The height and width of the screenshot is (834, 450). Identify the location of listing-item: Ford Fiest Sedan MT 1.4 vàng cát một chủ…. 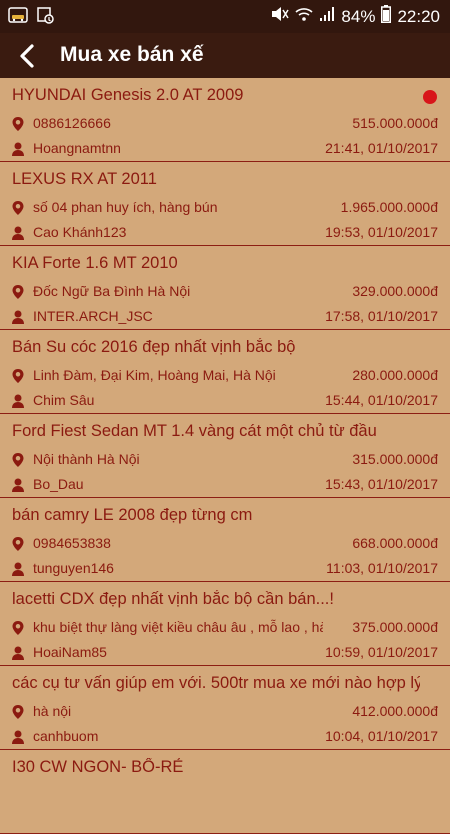
(225, 456).